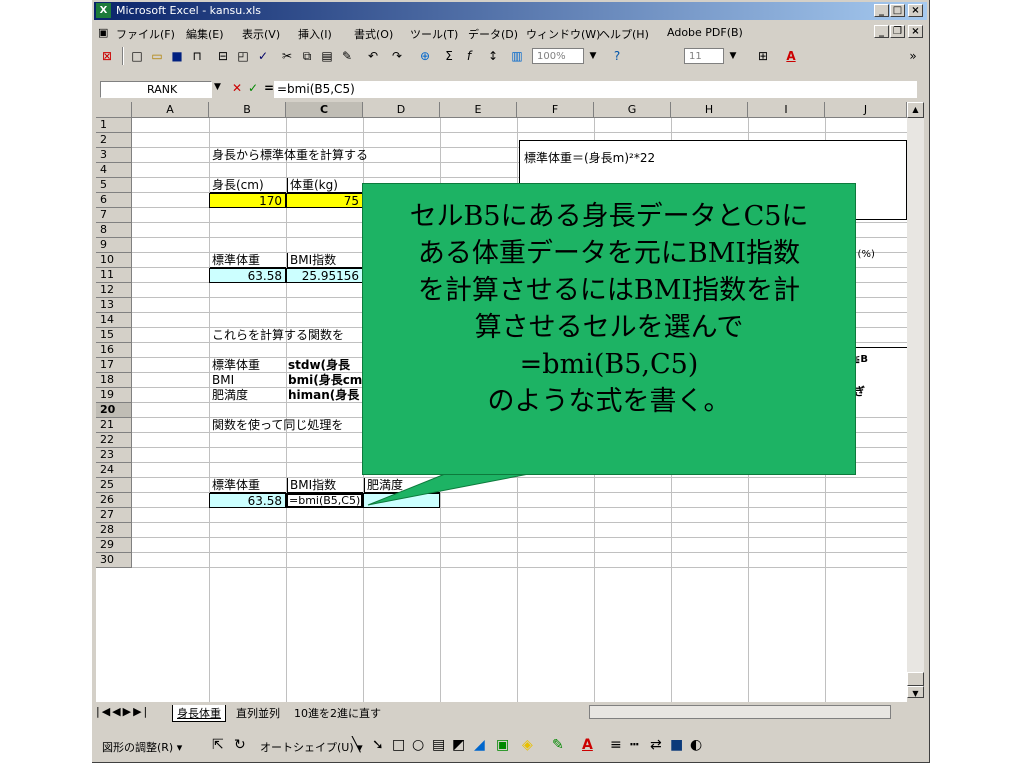 The image size is (1024, 768). Describe the element at coordinates (617, 56) in the screenshot. I see `help-icon: ?` at that location.